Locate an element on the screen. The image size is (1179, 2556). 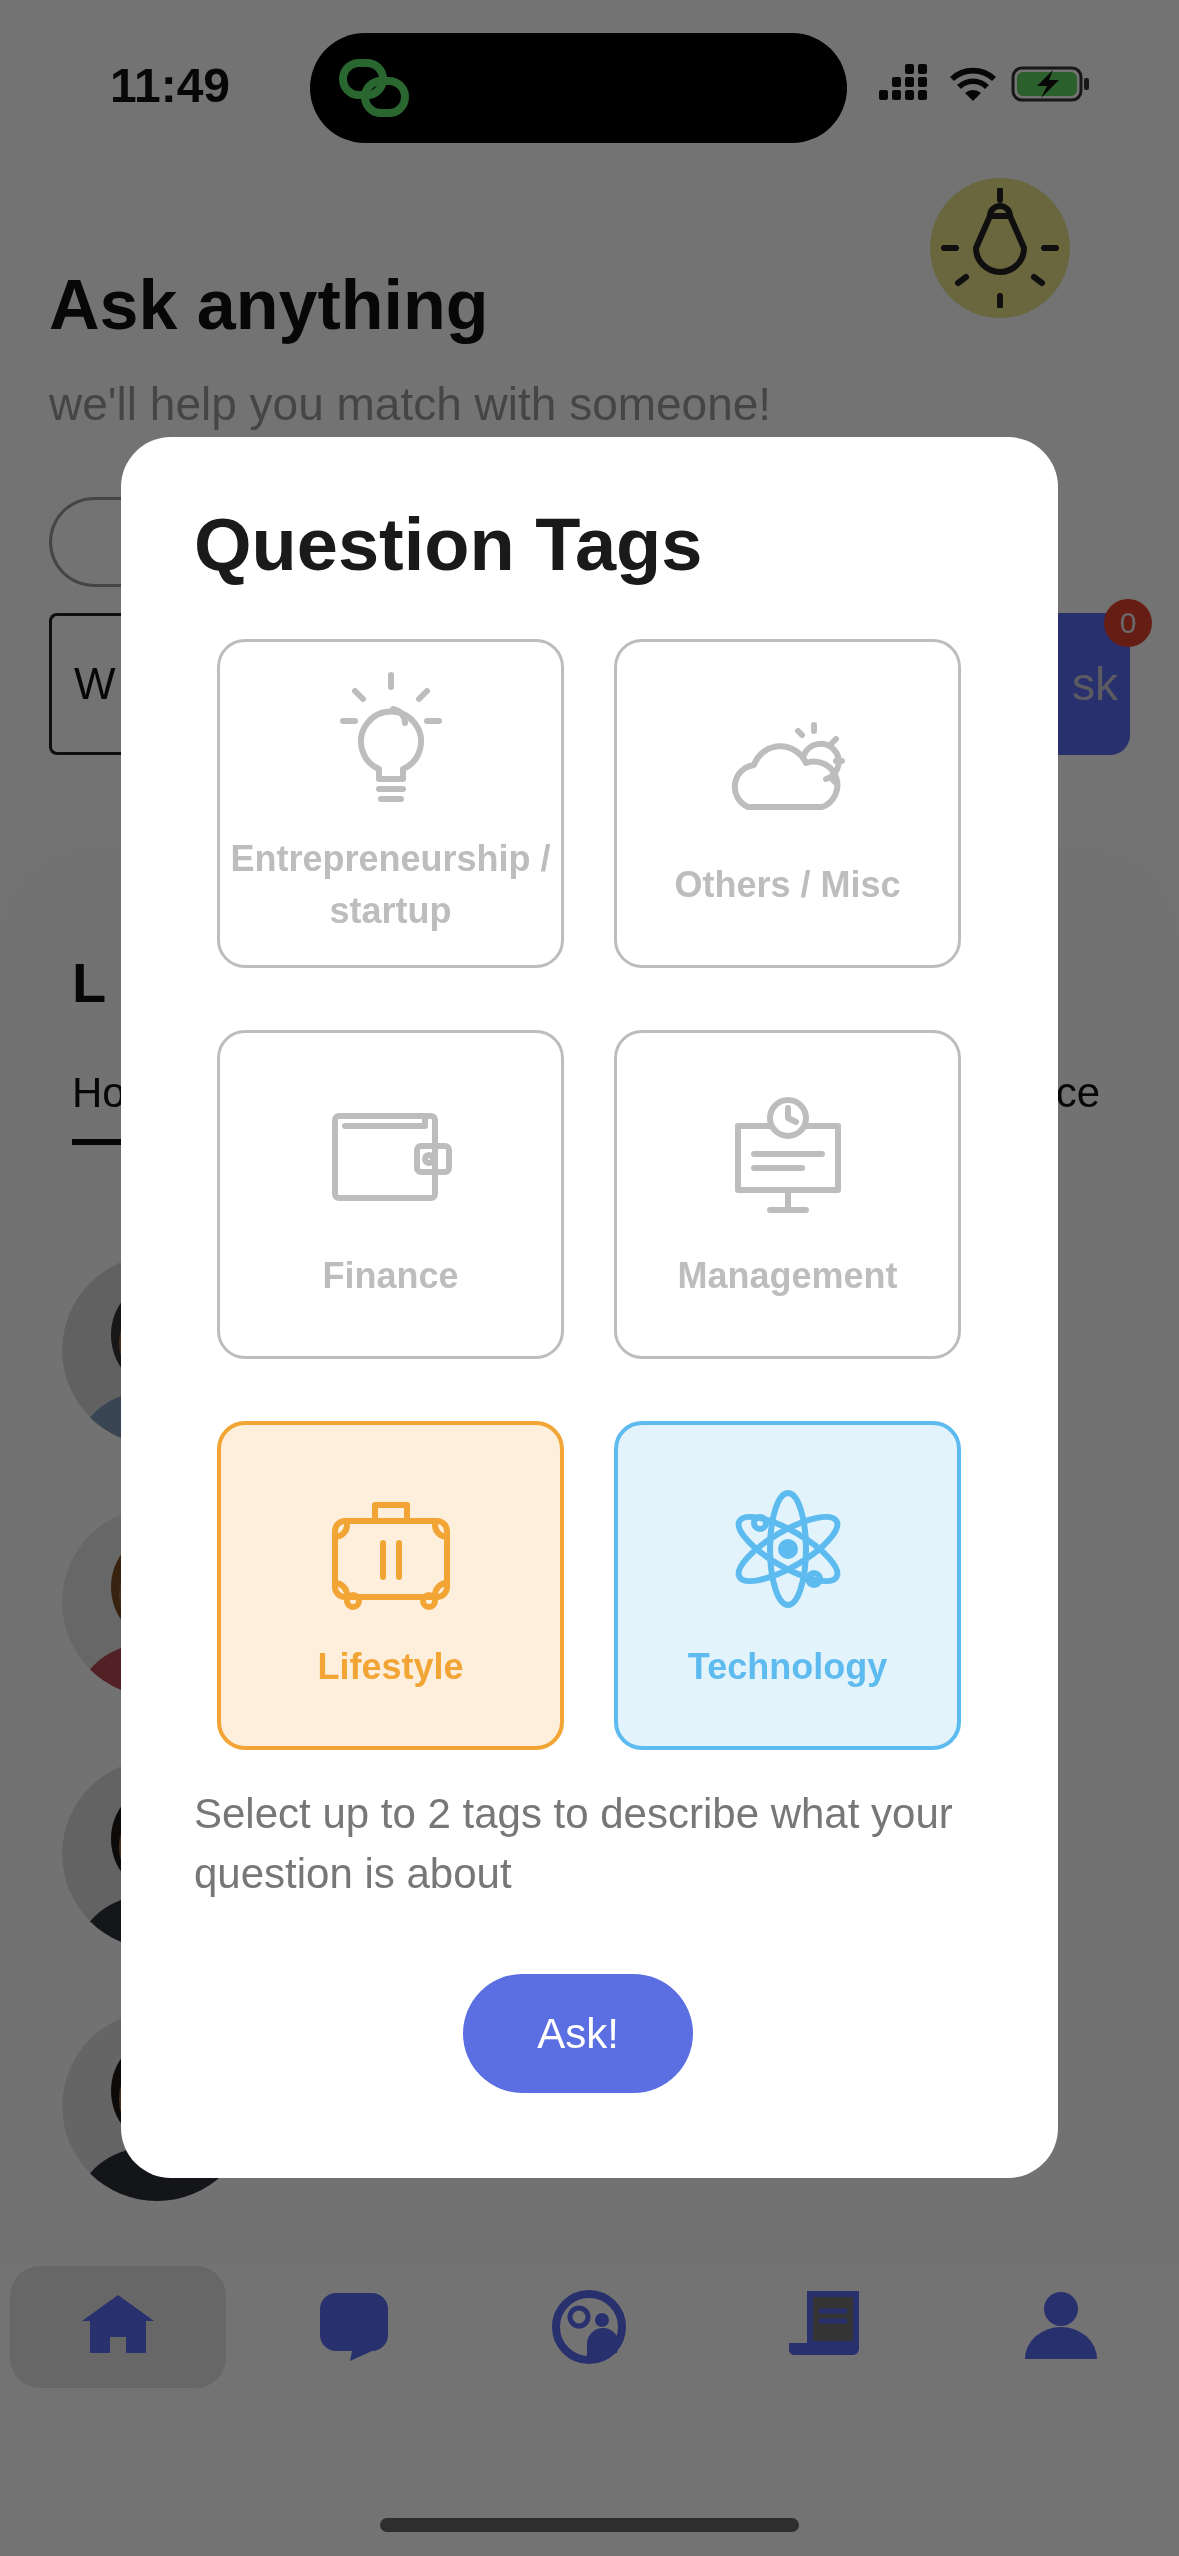
hint-text: Select up to 2 tags to describe what your question is about is located at coordinates (574, 1844).